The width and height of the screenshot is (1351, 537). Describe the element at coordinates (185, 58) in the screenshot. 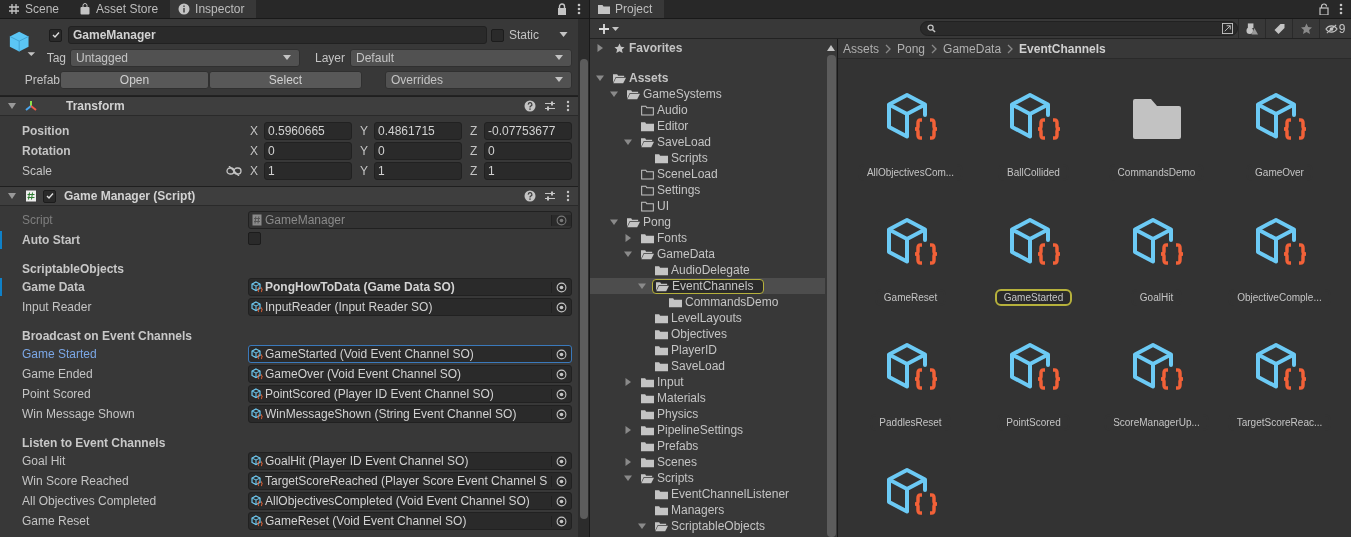

I see `tag-dropdown: Untagged` at that location.